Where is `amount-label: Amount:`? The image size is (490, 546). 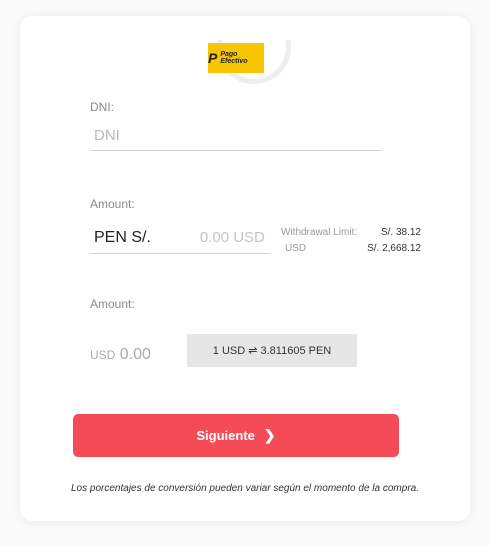 amount-label: Amount: is located at coordinates (112, 204).